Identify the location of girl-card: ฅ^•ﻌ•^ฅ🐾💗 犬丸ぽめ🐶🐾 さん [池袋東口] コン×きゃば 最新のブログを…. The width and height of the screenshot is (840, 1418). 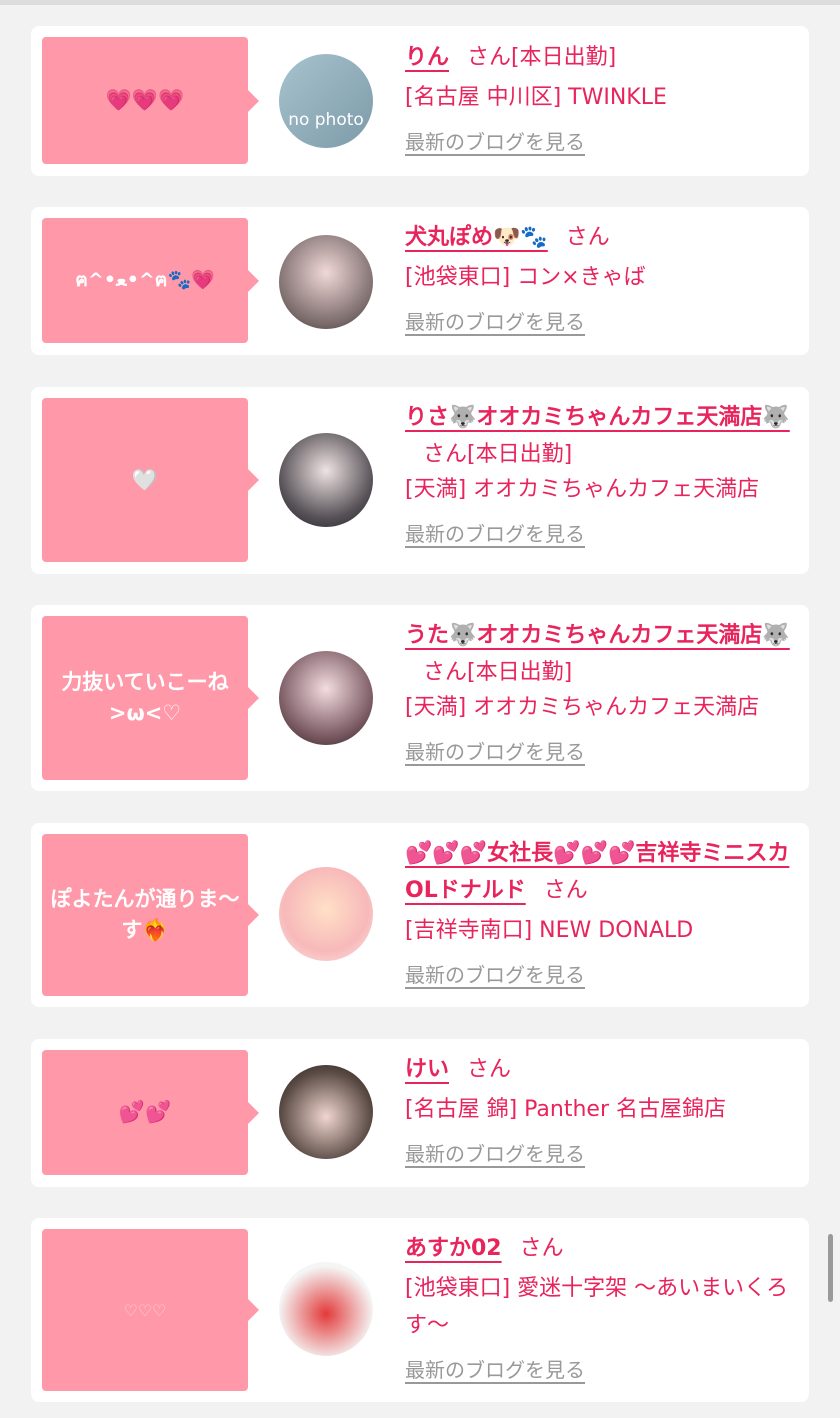
(420, 281).